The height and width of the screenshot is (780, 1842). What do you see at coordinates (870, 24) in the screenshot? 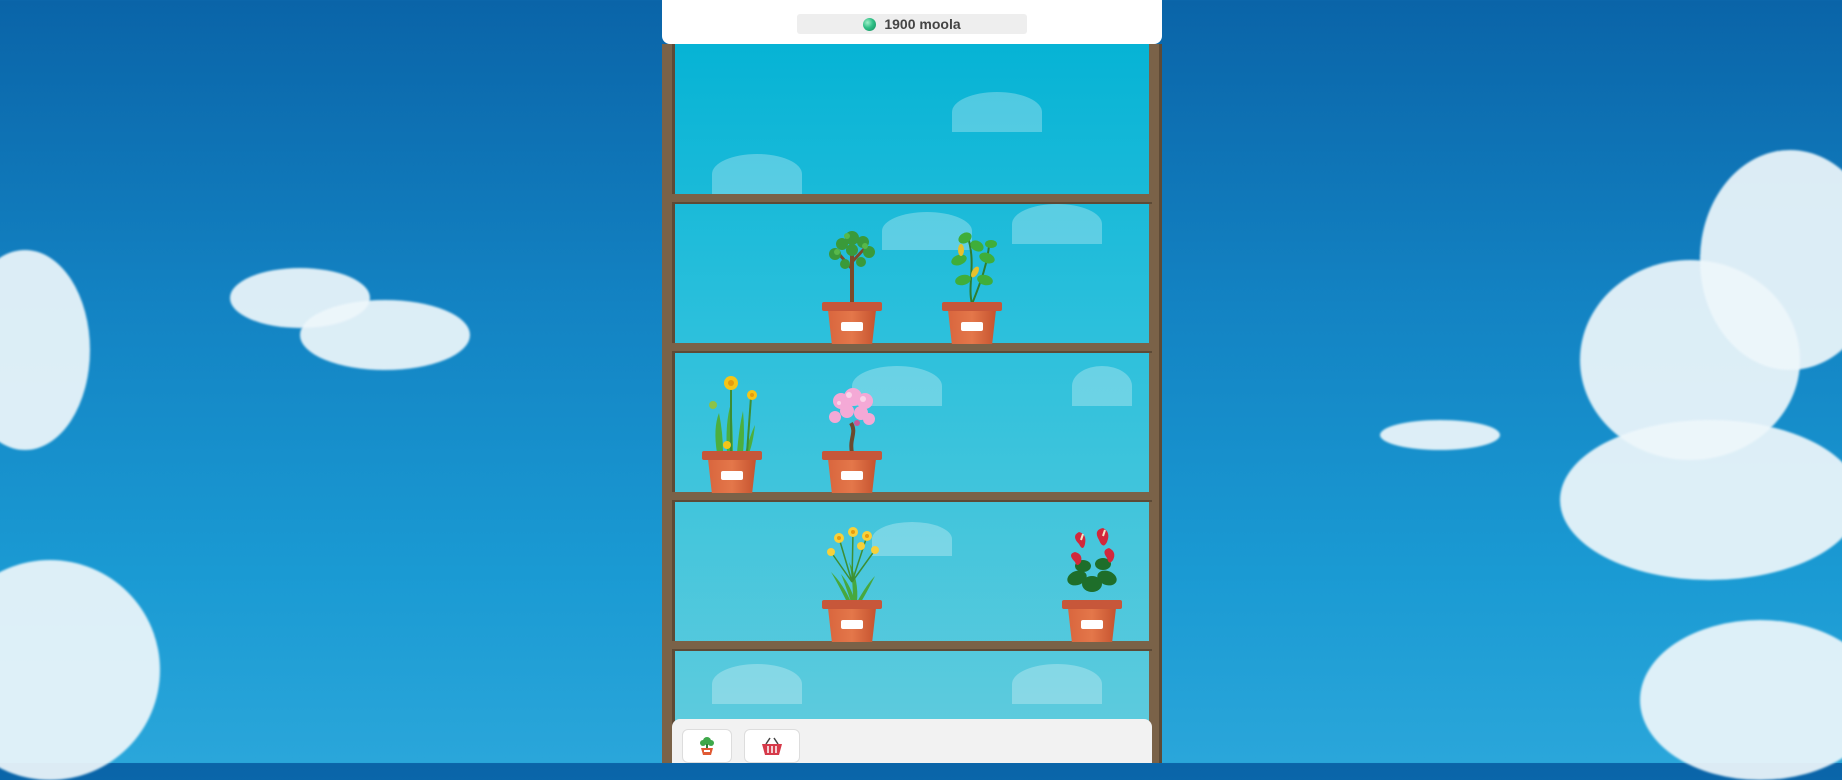
I see `coin-icon` at bounding box center [870, 24].